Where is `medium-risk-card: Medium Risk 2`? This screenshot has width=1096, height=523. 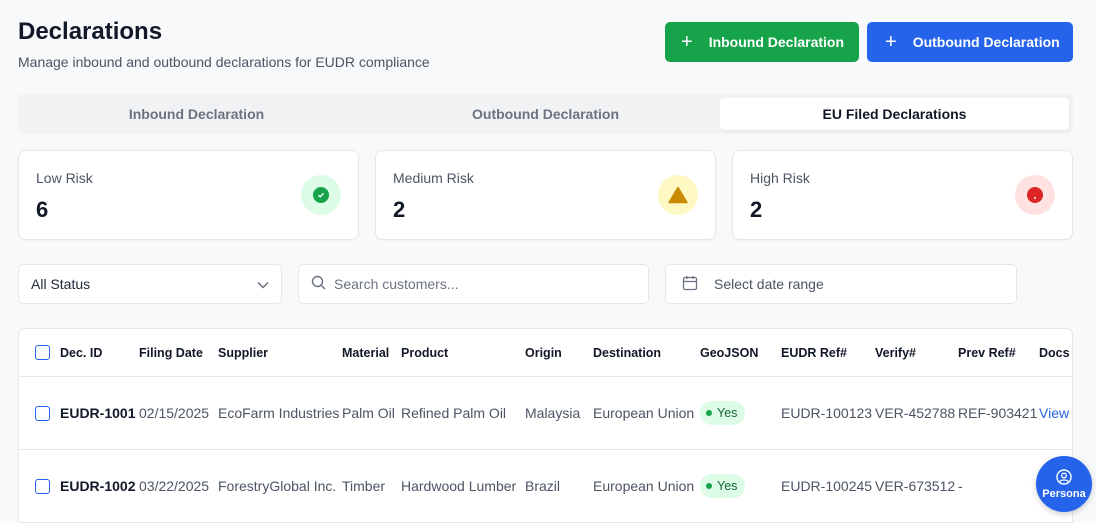 medium-risk-card: Medium Risk 2 is located at coordinates (545, 195).